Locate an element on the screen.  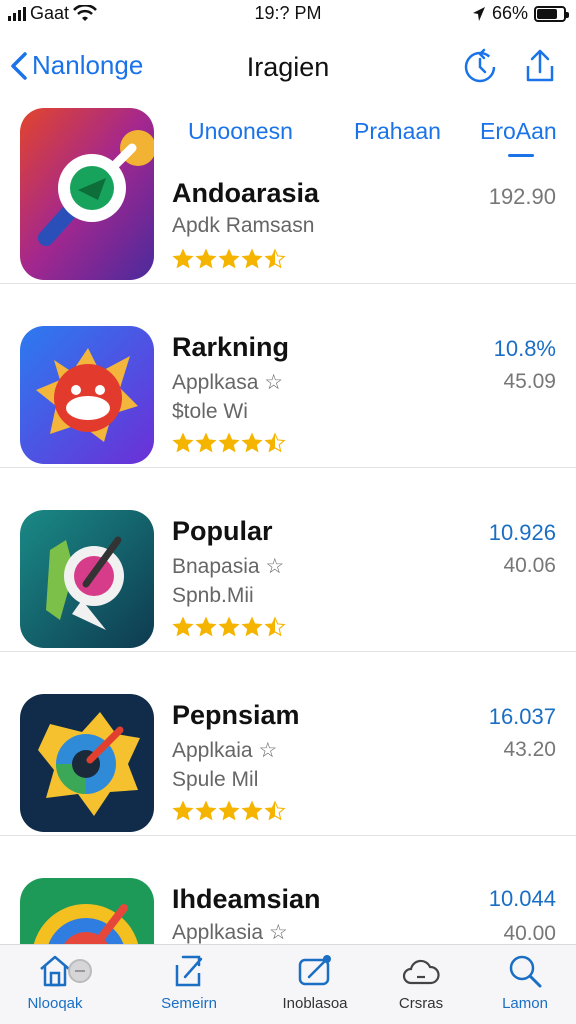
refresh-button is located at coordinates (480, 66).